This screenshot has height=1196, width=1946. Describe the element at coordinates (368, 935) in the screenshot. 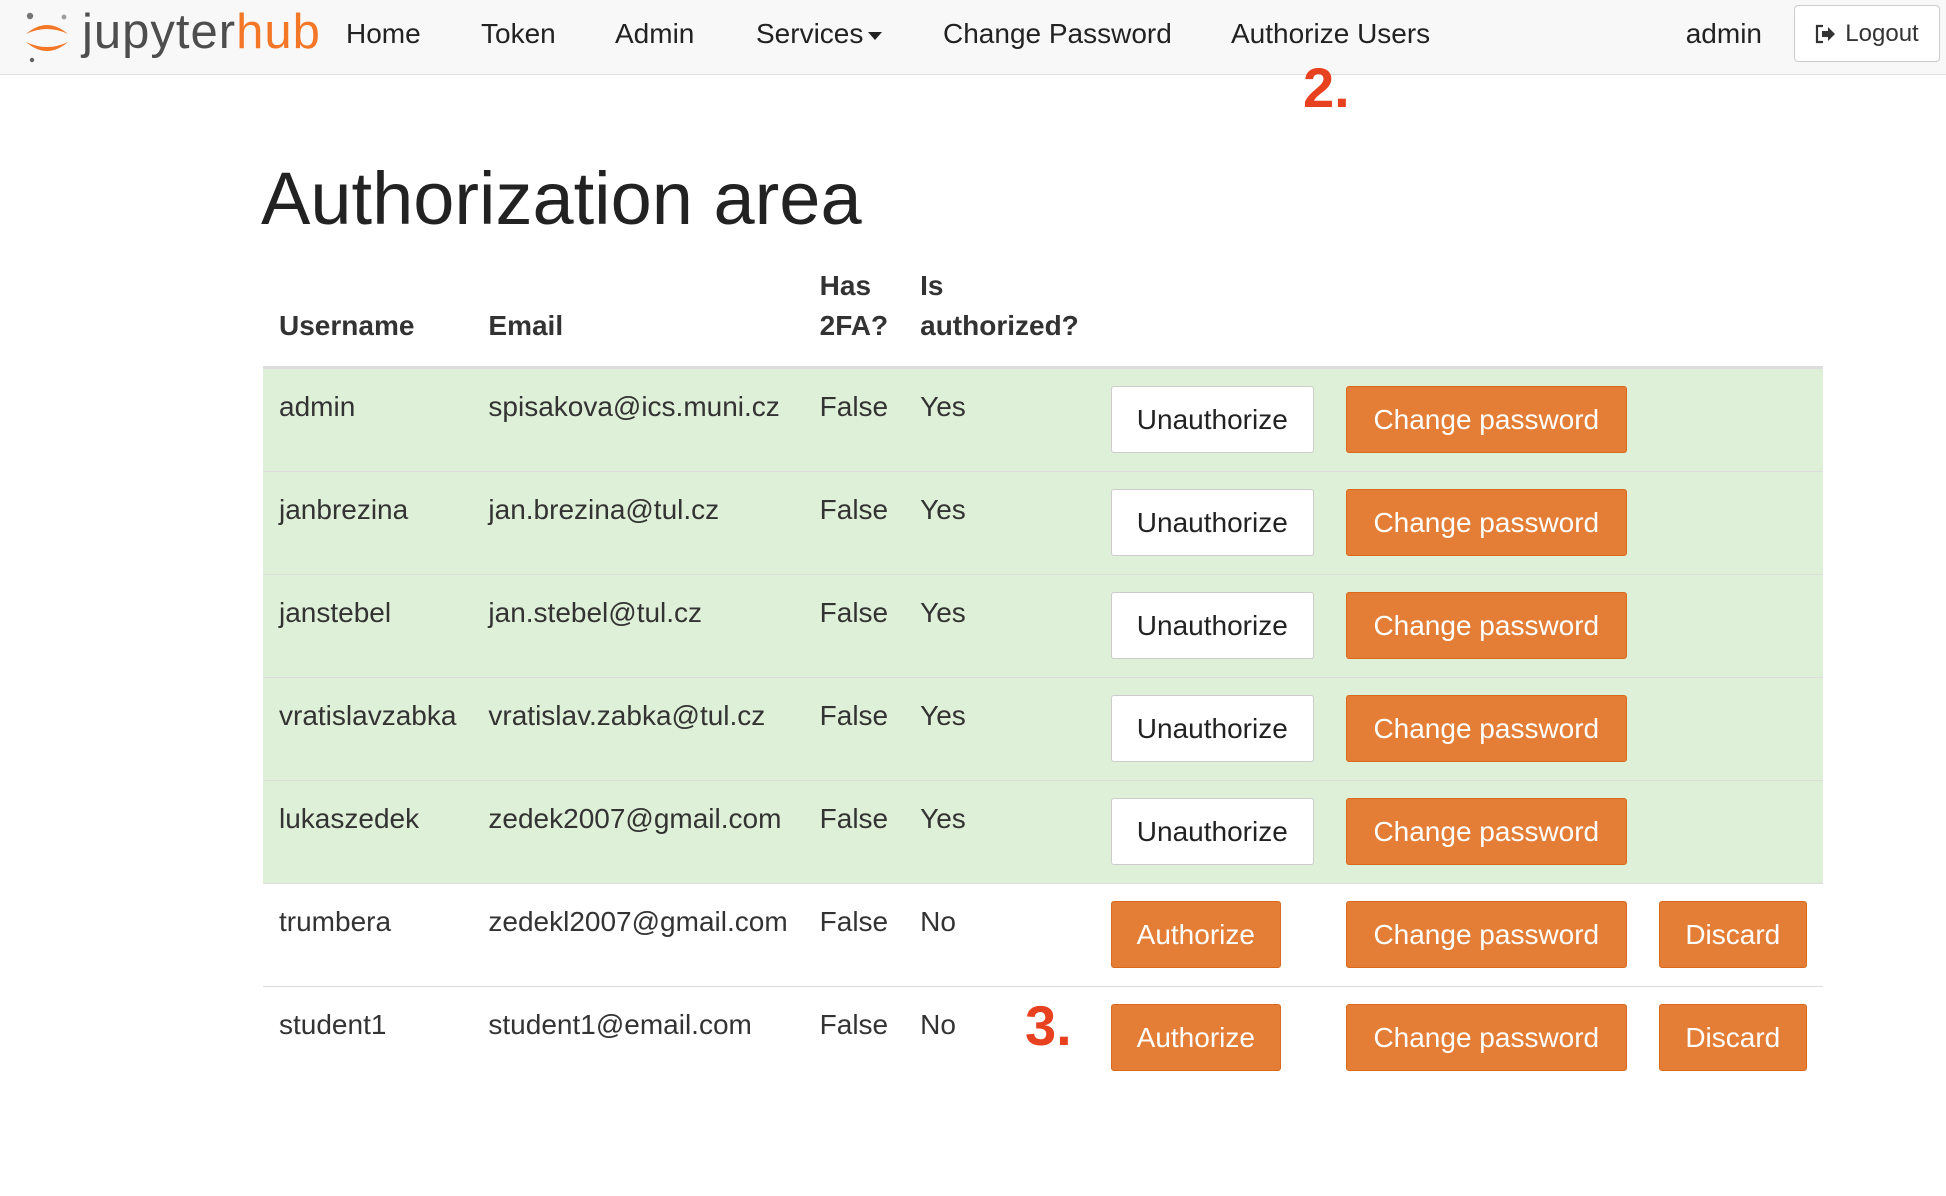

I see `cell-username: trumbera` at that location.